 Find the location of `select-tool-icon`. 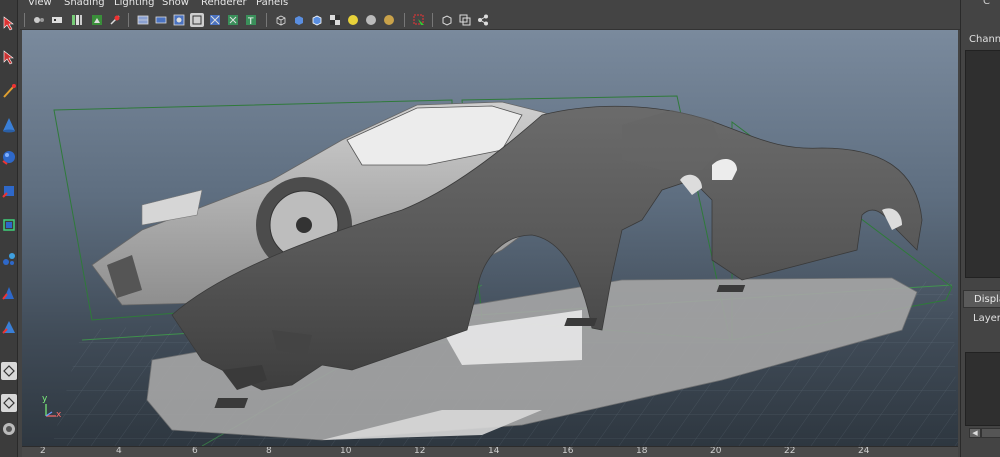

select-tool-icon is located at coordinates (9, 23).